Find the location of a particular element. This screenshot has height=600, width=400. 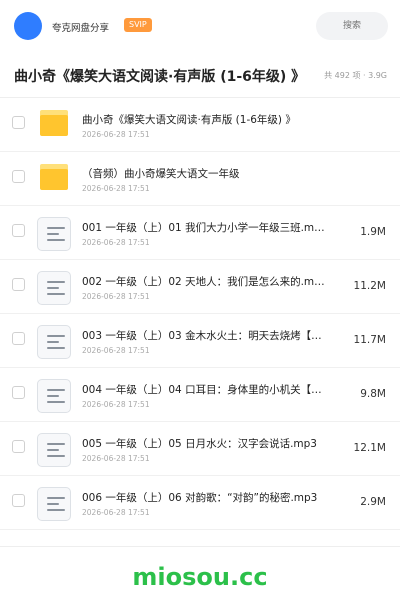

item-name: 005 一年级（上）05 日月水火：汉字会说话.mp3 is located at coordinates (199, 444).